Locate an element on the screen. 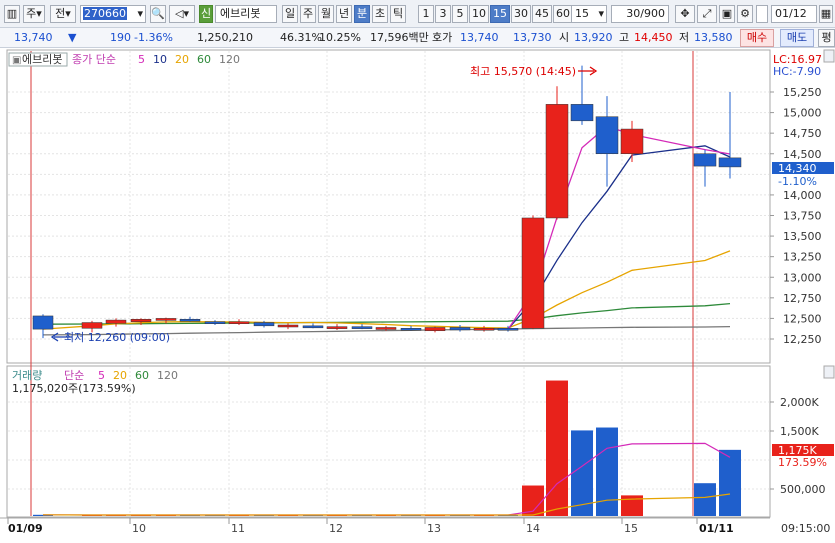 The width and height of the screenshot is (835, 543). prev-button: 전▾ is located at coordinates (63, 14).